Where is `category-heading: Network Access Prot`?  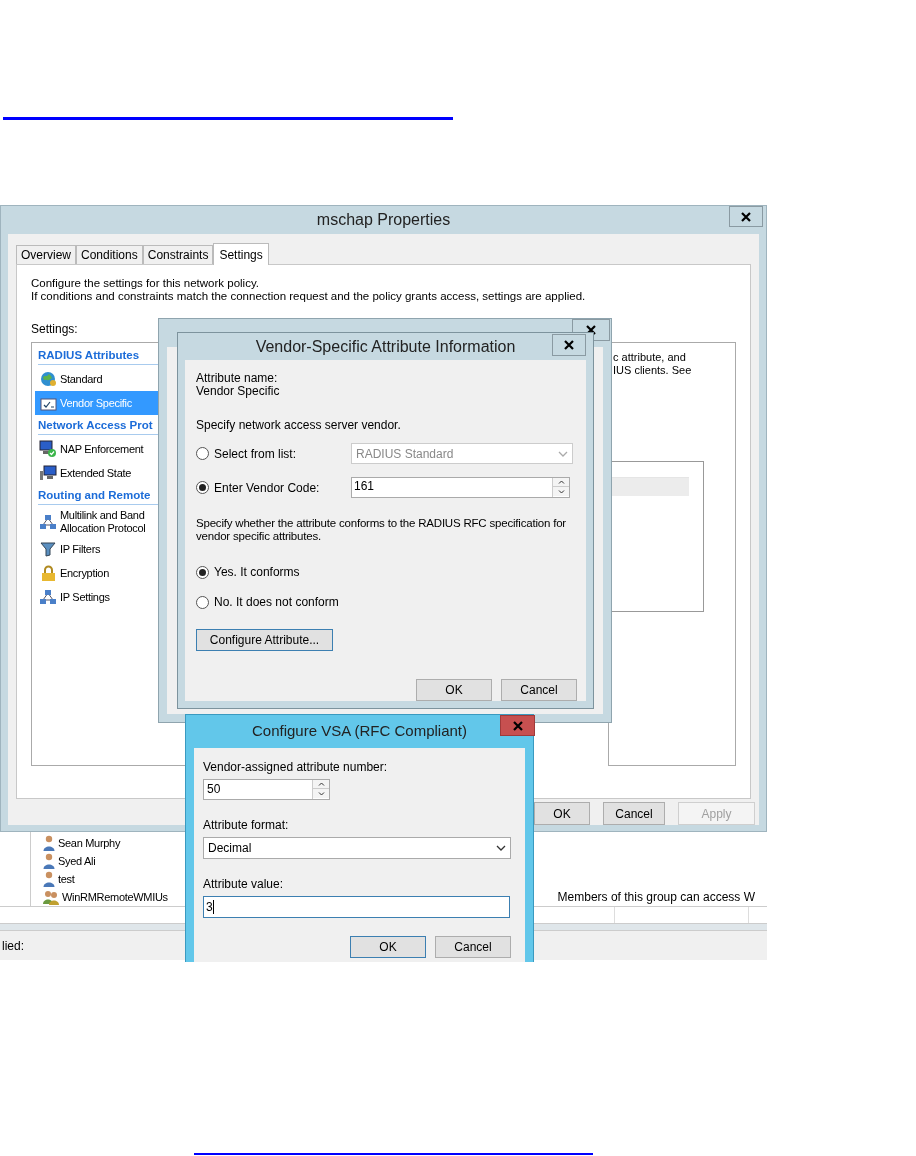 category-heading: Network Access Prot is located at coordinates (95, 425).